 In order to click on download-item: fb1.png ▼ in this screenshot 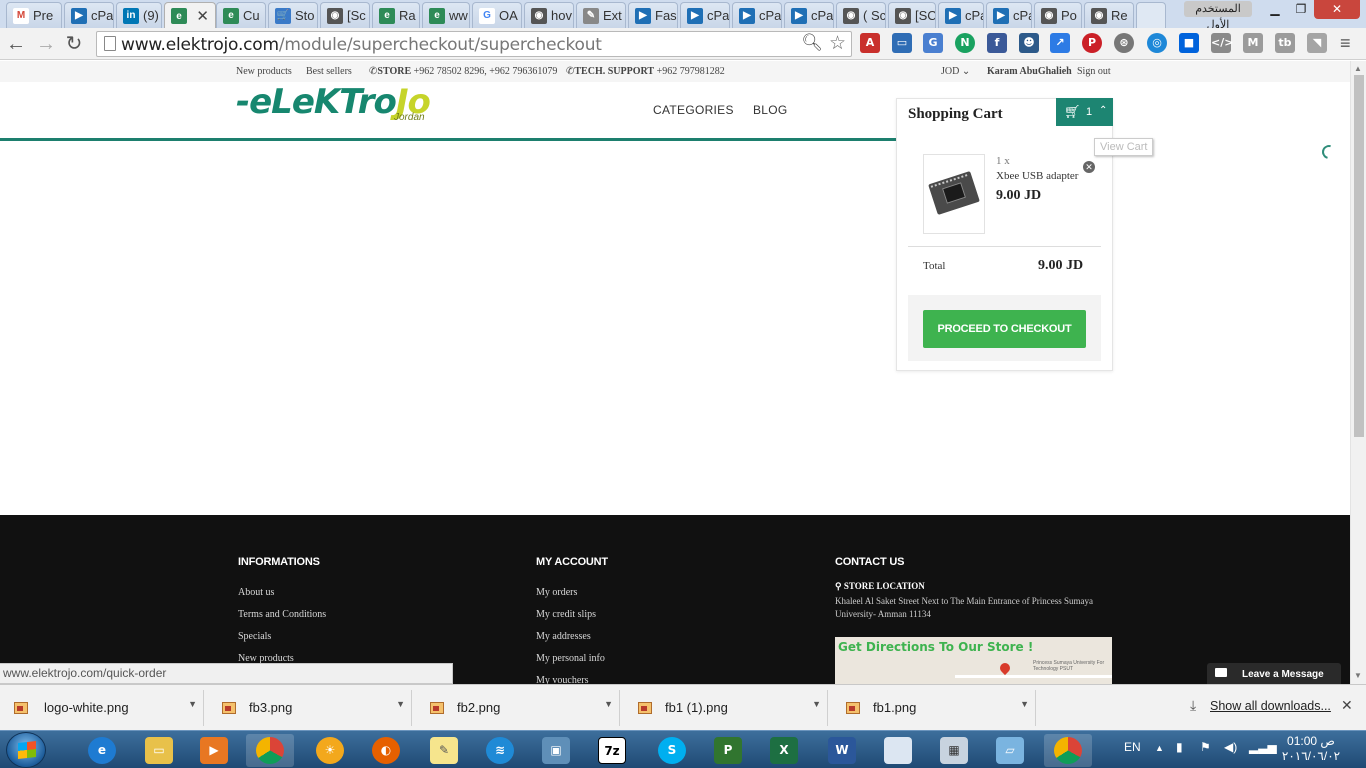, I will do `click(936, 708)`.